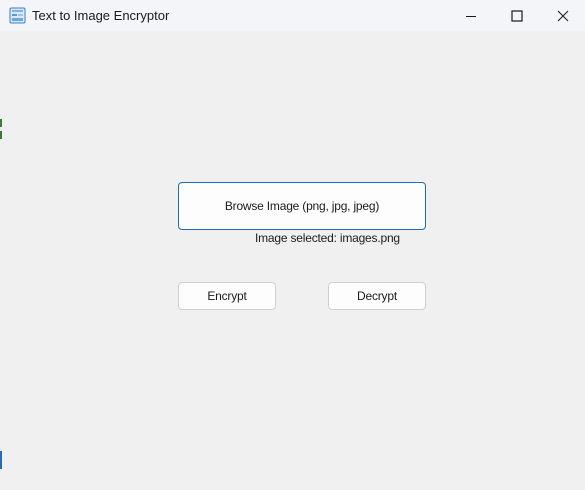 Image resolution: width=585 pixels, height=490 pixels. I want to click on close-icon, so click(563, 16).